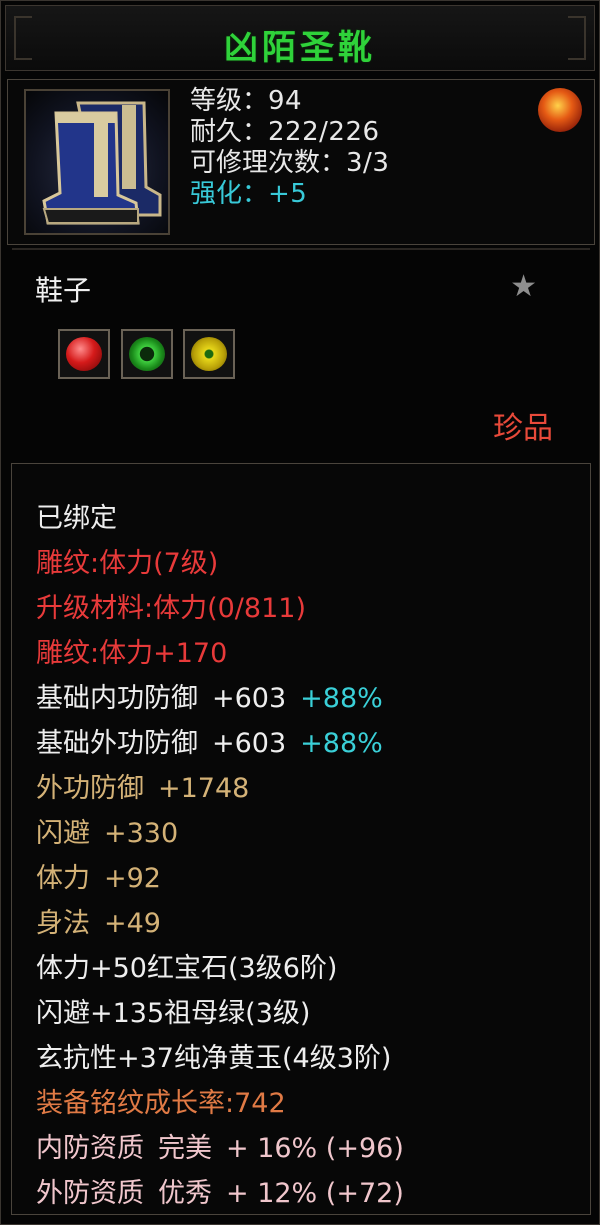  I want to click on level-label: 等级：, so click(229, 101).